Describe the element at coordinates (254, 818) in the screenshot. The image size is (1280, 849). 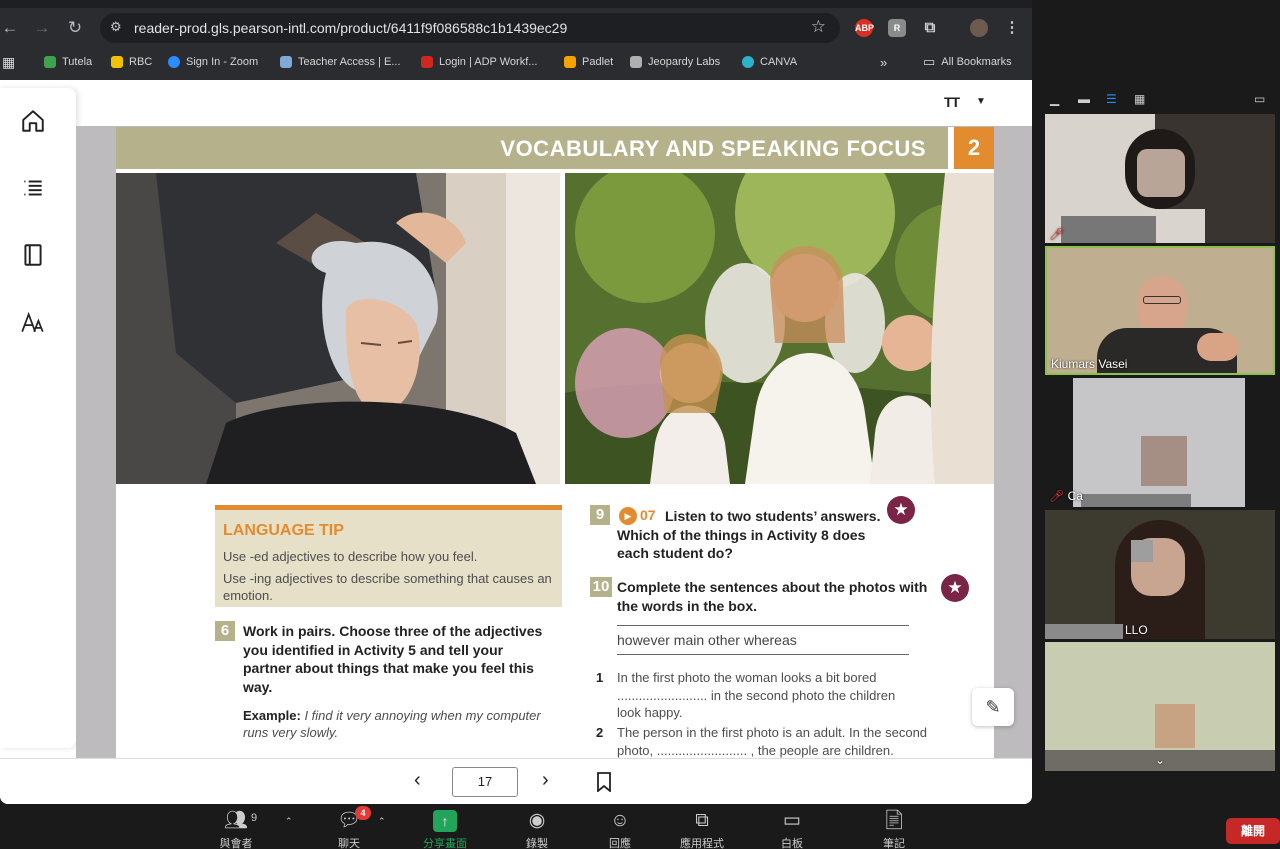
I see `participant-count: 9` at that location.